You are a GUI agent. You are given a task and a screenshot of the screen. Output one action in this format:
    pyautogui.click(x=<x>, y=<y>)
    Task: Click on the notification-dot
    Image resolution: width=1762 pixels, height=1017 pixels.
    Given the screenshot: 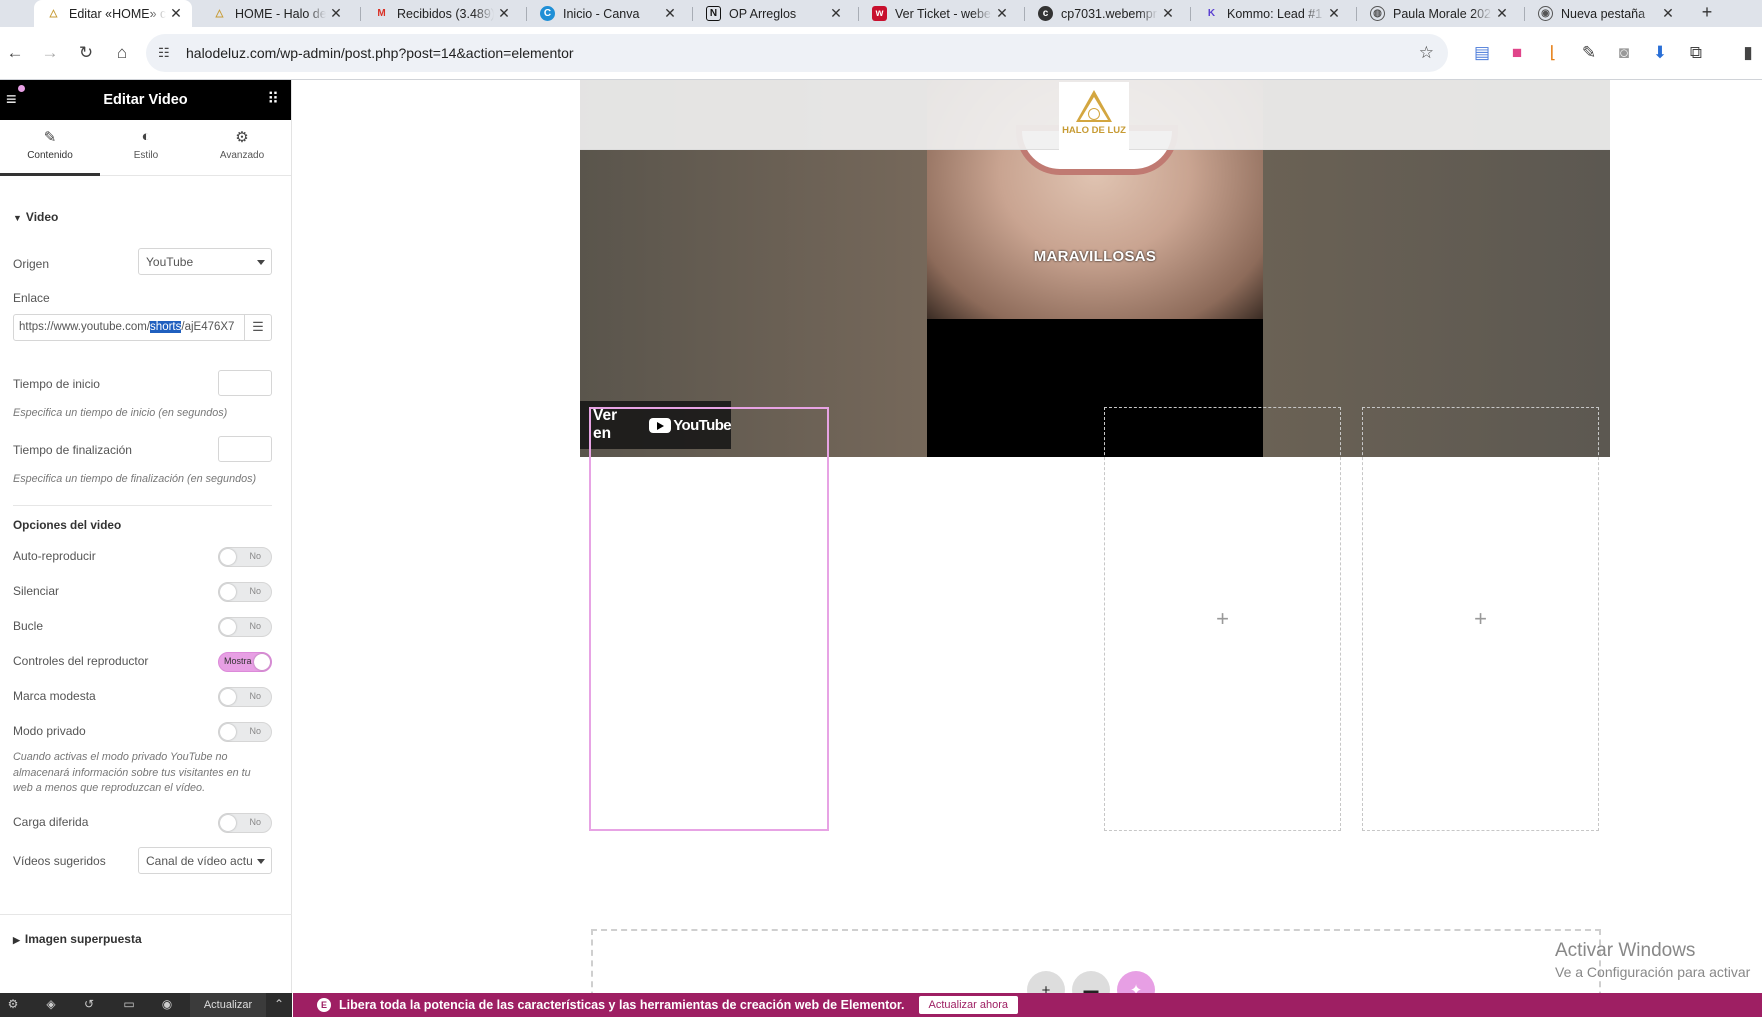 What is the action you would take?
    pyautogui.click(x=21, y=88)
    